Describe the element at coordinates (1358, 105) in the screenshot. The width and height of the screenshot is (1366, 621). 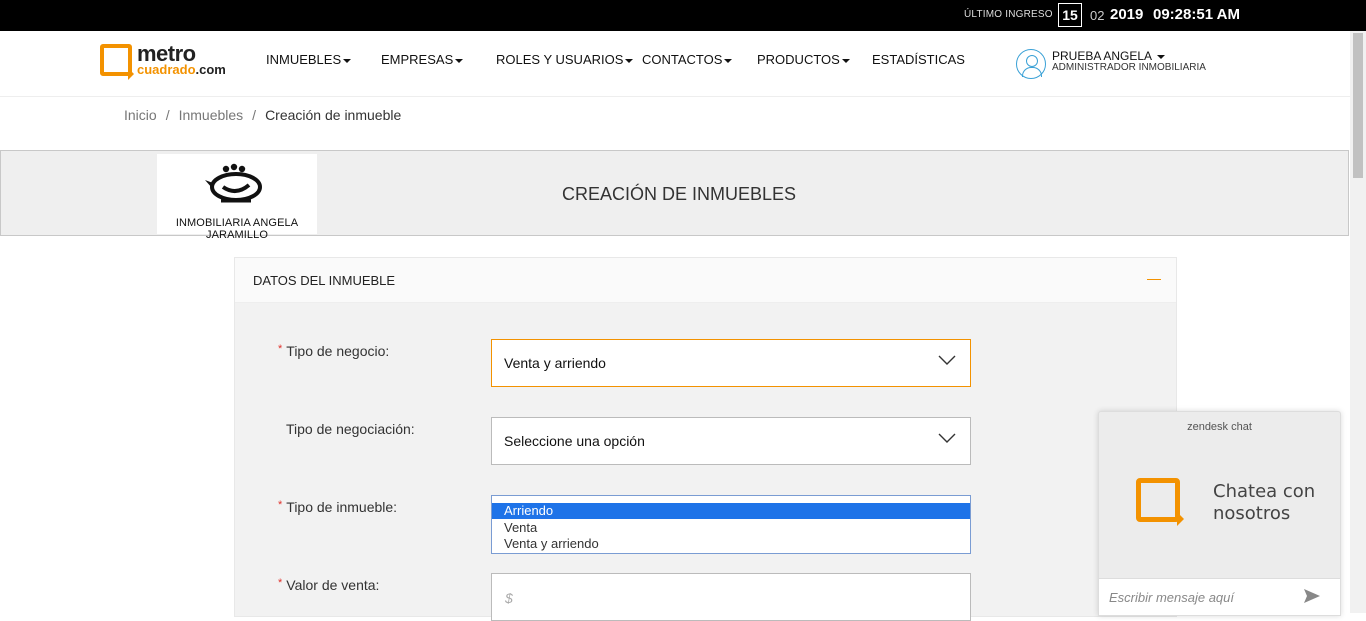
I see `scrollbar-thumb` at that location.